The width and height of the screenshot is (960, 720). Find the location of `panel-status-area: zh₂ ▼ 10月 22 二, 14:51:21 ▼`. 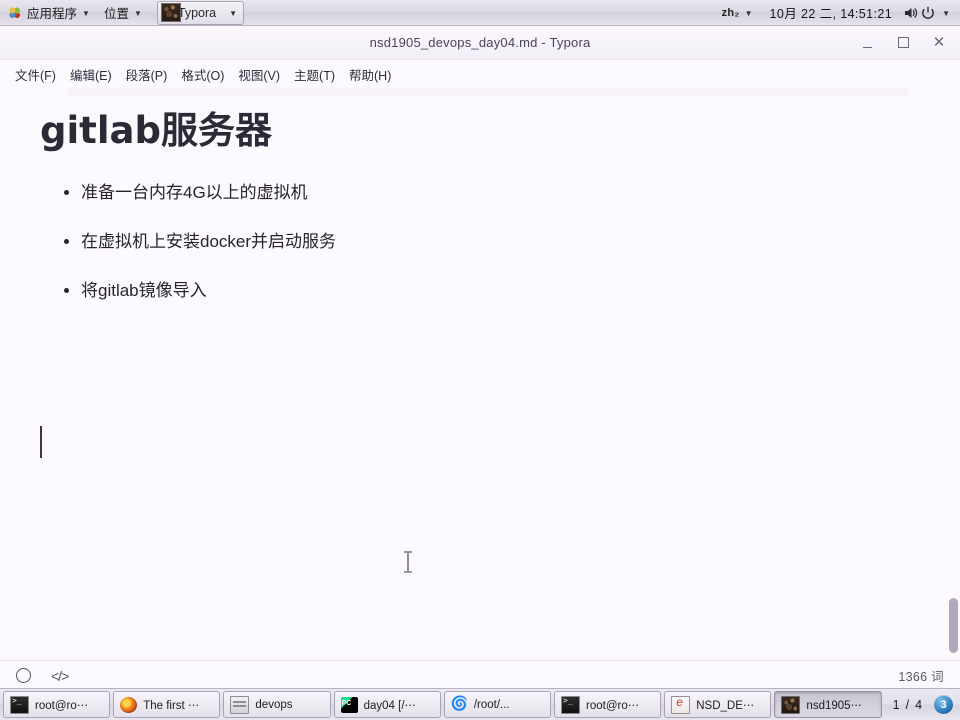

panel-status-area: zh₂ ▼ 10月 22 二, 14:51:21 ▼ is located at coordinates (837, 13).